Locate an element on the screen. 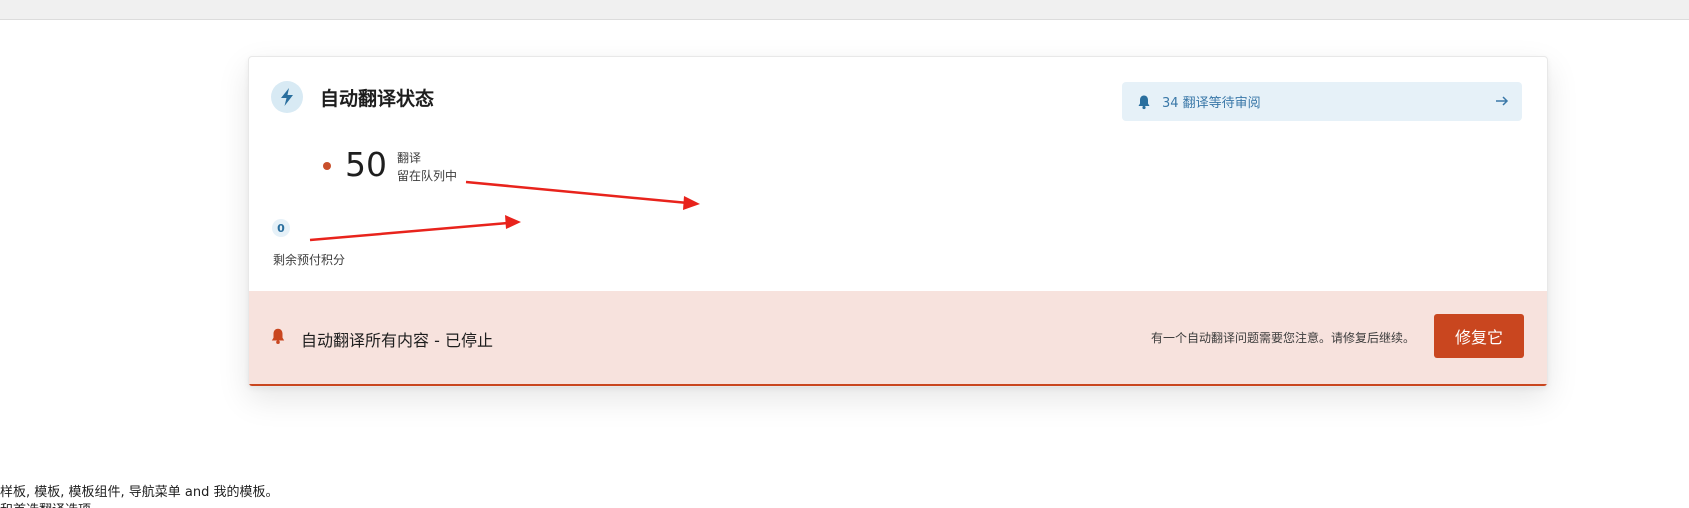 The width and height of the screenshot is (1689, 508). fix-button: 修复它 is located at coordinates (1479, 336).